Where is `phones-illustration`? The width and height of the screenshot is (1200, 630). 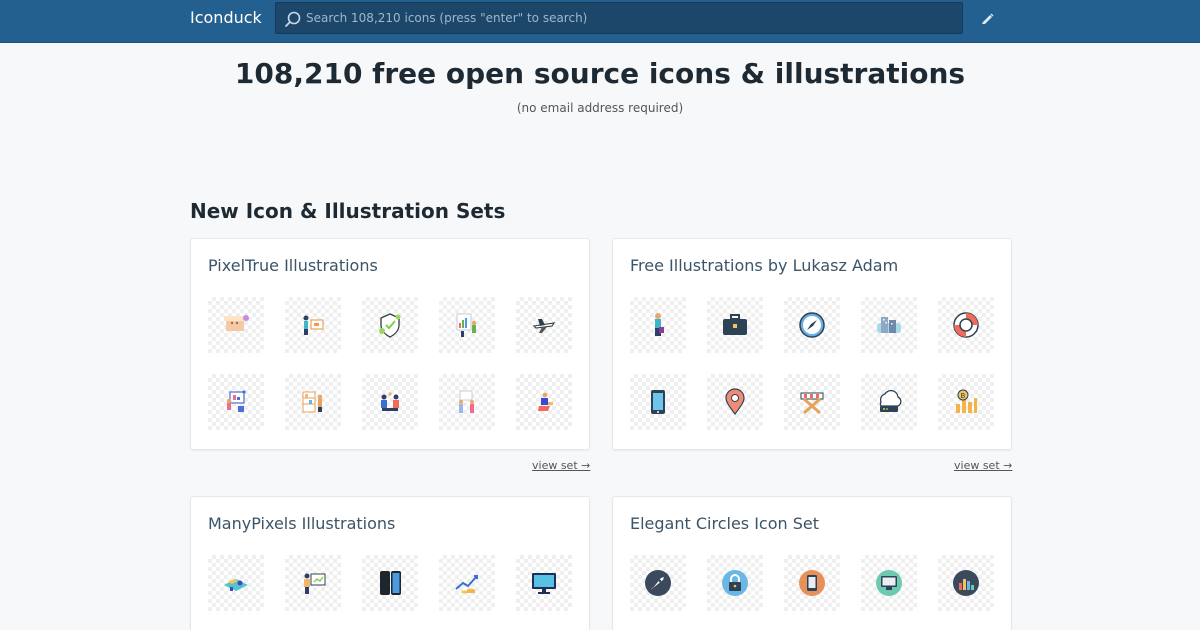 phones-illustration is located at coordinates (390, 583).